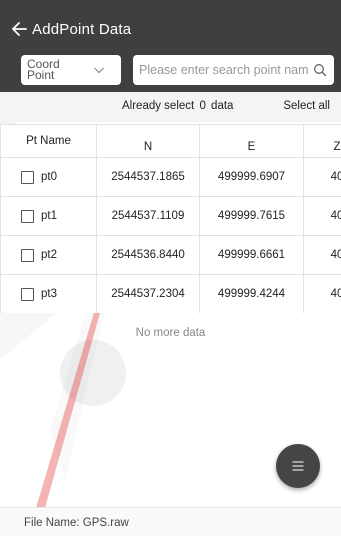 The width and height of the screenshot is (341, 536). Describe the element at coordinates (251, 255) in the screenshot. I see `e-value: 499999.6661` at that location.